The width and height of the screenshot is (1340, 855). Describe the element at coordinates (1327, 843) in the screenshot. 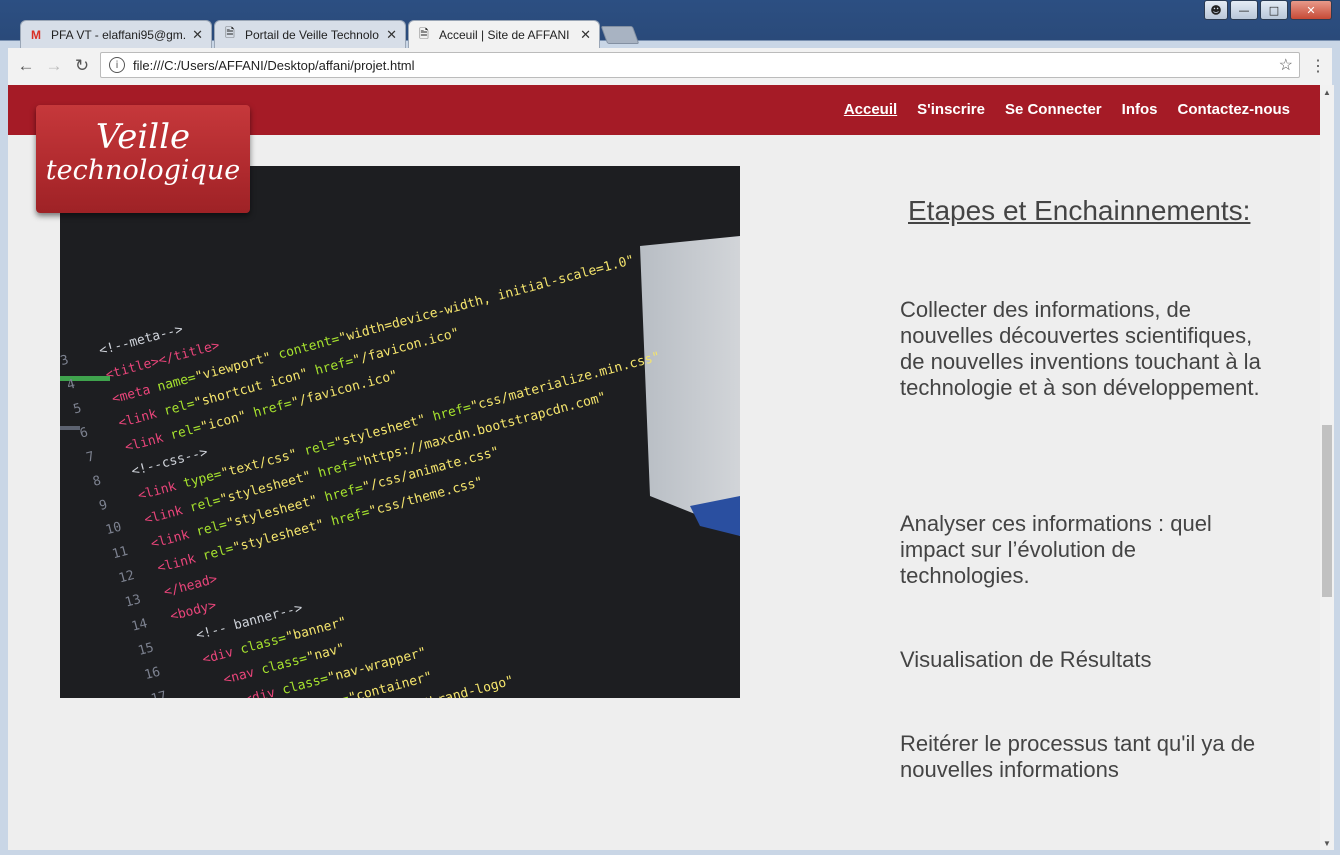

I see `scroll-down-arrow-icon: ▼` at that location.